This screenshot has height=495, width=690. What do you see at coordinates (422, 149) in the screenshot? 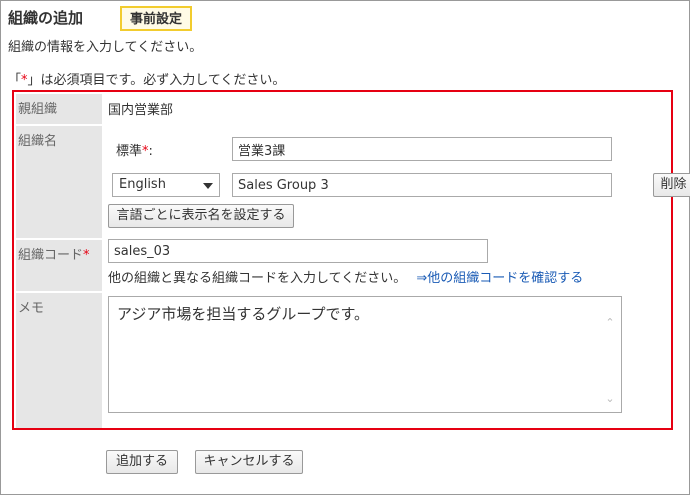
I see `standard-name-input` at bounding box center [422, 149].